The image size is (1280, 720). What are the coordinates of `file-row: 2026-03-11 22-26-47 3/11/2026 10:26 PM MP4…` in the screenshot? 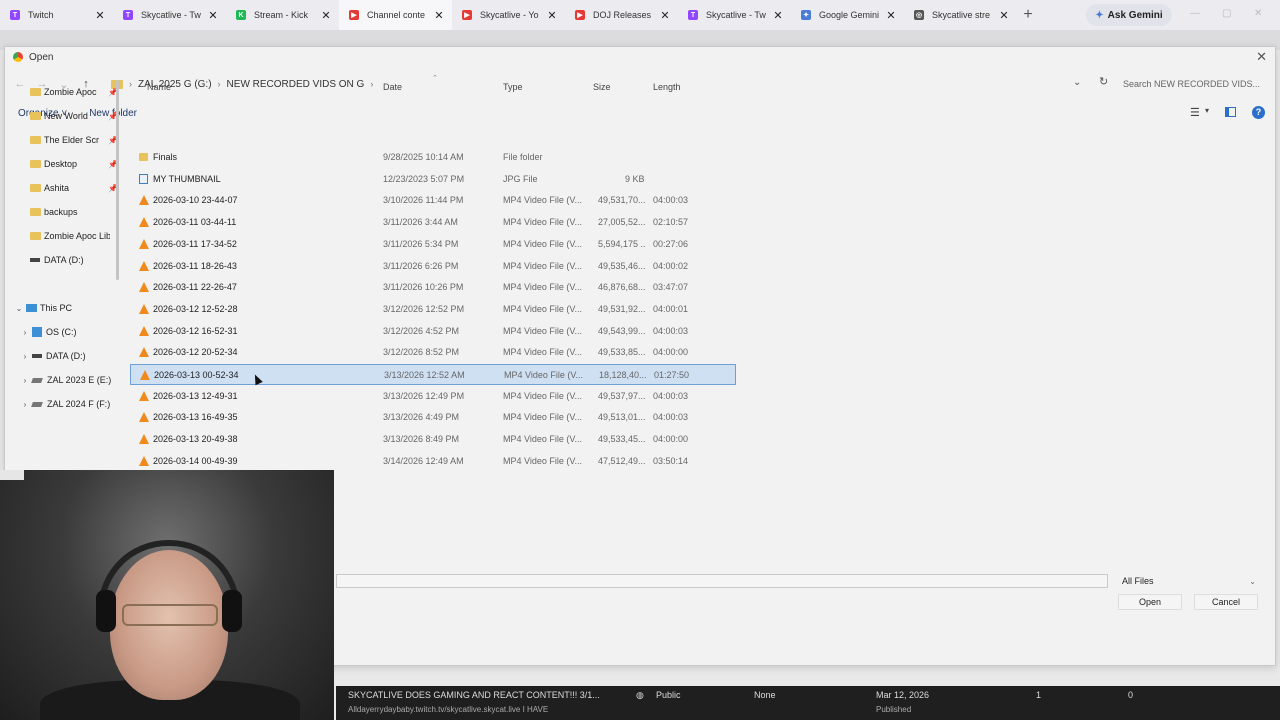 It's located at (433, 287).